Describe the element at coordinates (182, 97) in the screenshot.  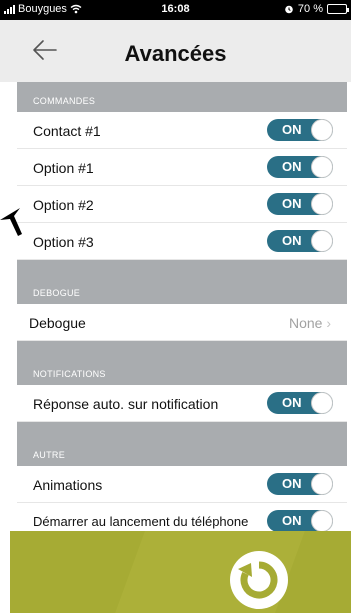
I see `section-header-commandes: COMMANDES` at that location.